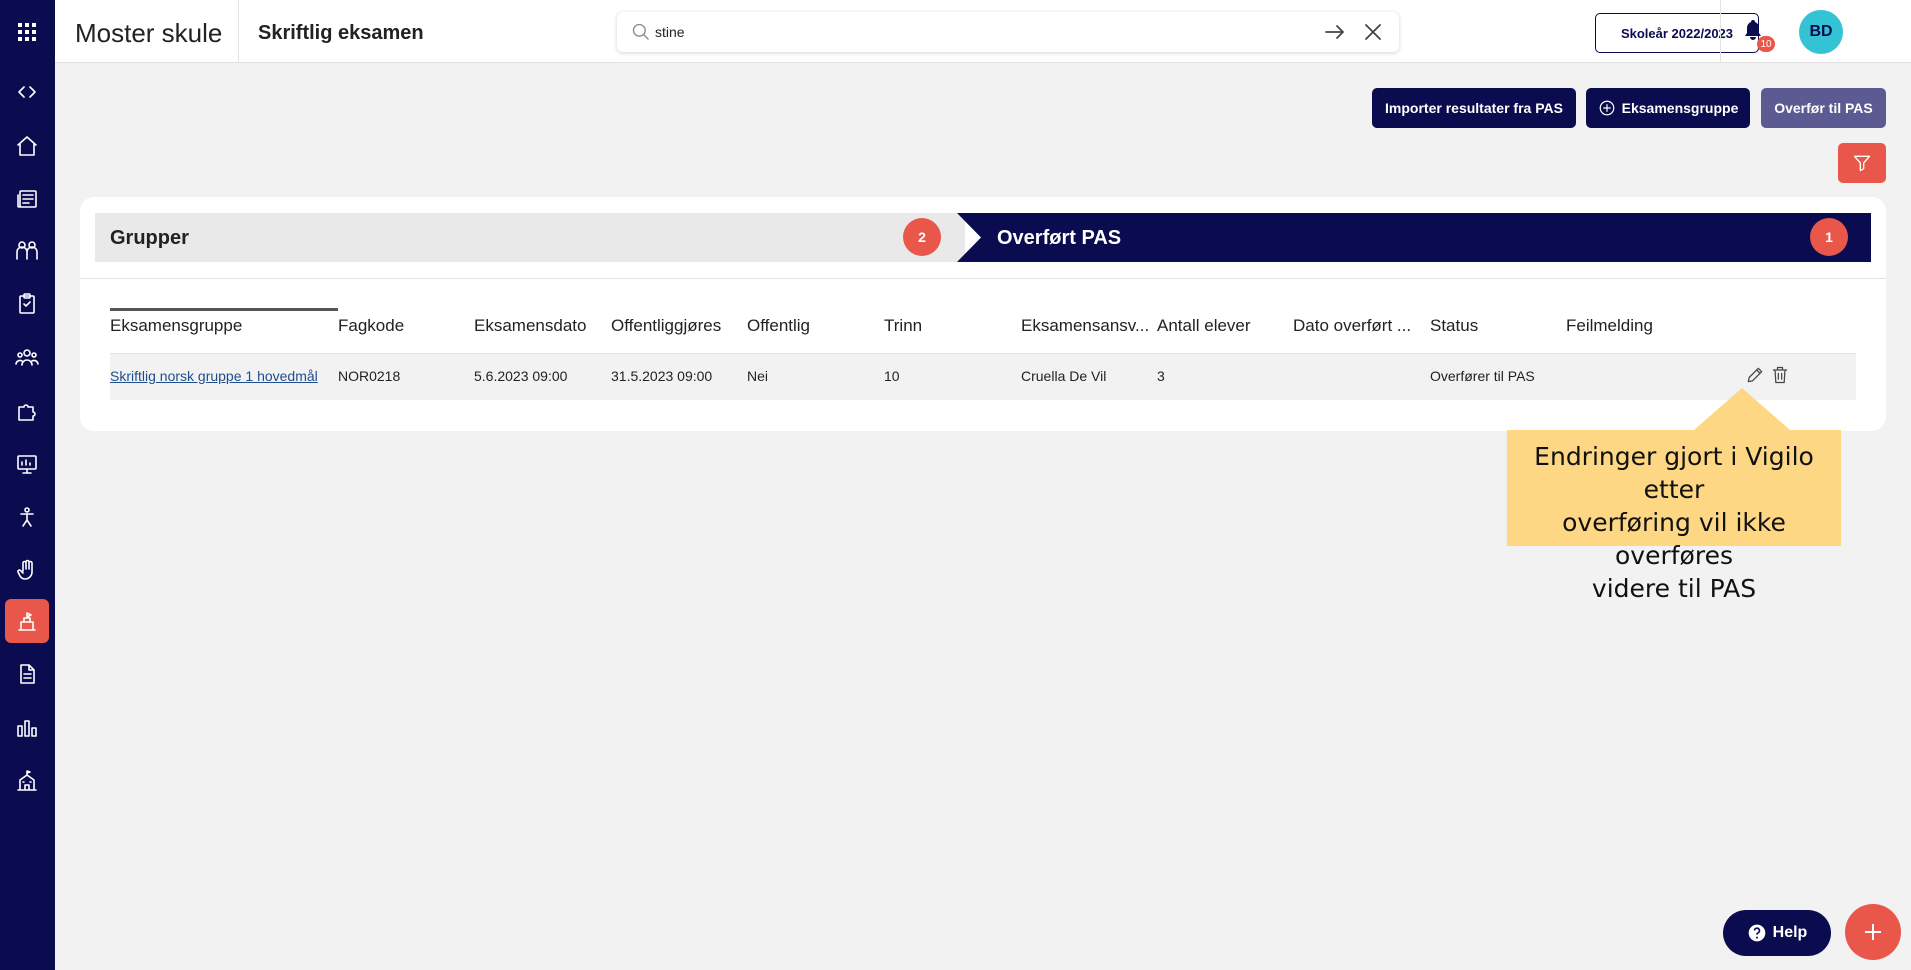  I want to click on close-icon, so click(1373, 34).